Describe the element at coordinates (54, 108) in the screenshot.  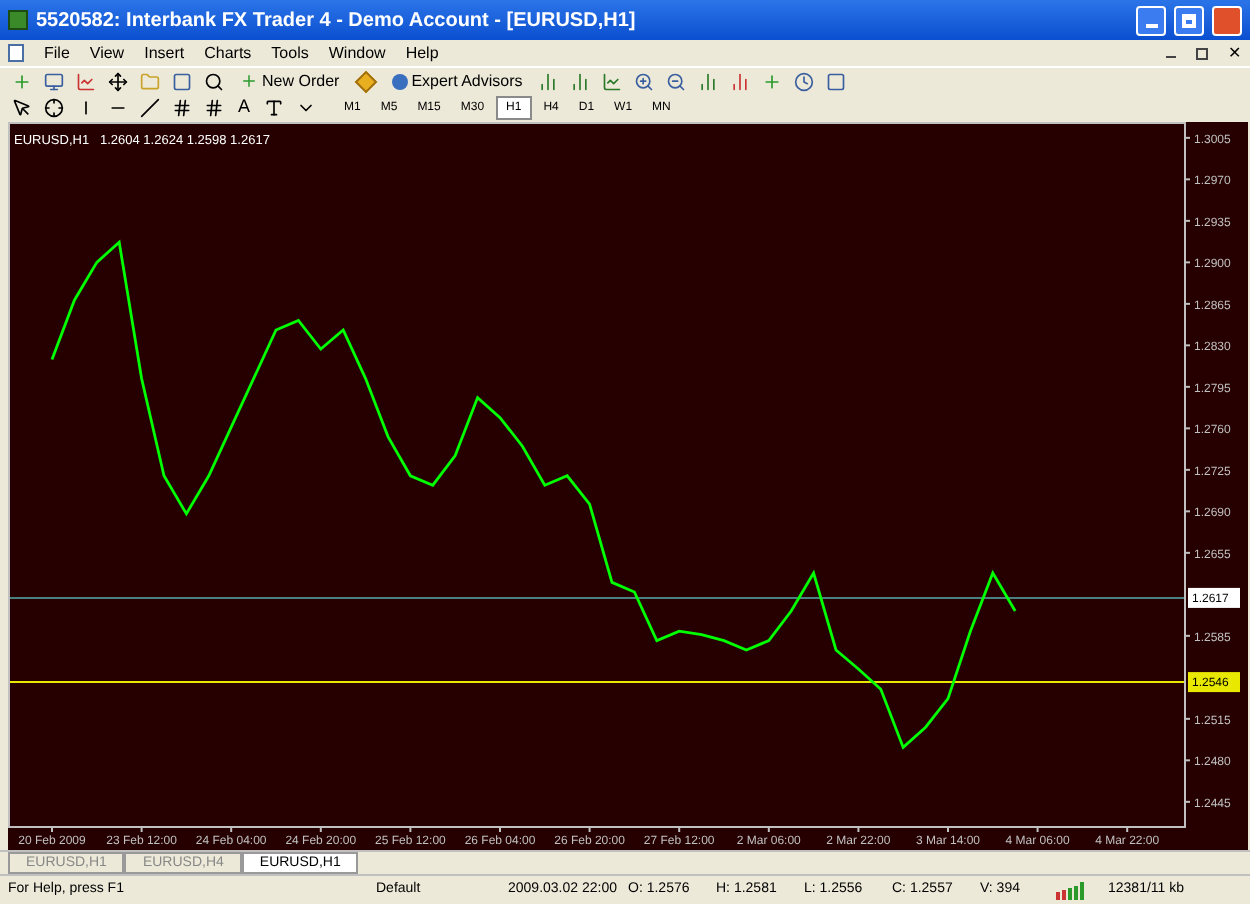
I see `crosshair-icon` at that location.